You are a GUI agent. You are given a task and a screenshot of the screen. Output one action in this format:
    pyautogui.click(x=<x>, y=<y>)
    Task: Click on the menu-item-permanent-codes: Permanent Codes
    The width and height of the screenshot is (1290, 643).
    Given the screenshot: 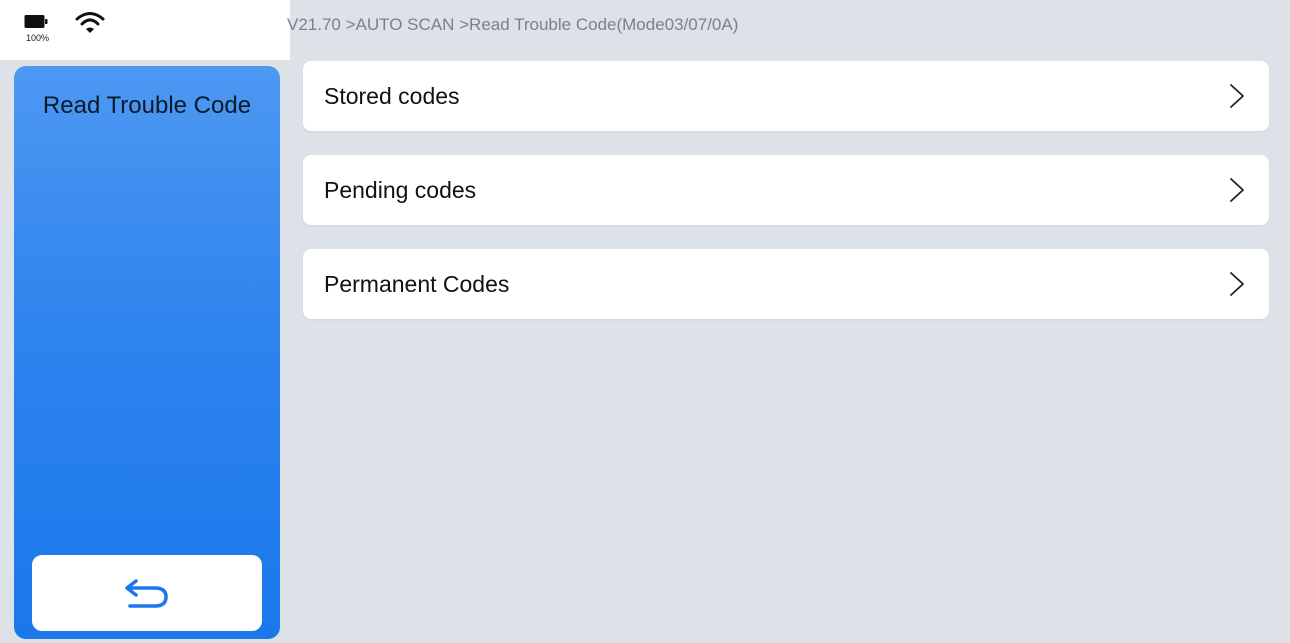 What is the action you would take?
    pyautogui.click(x=786, y=284)
    